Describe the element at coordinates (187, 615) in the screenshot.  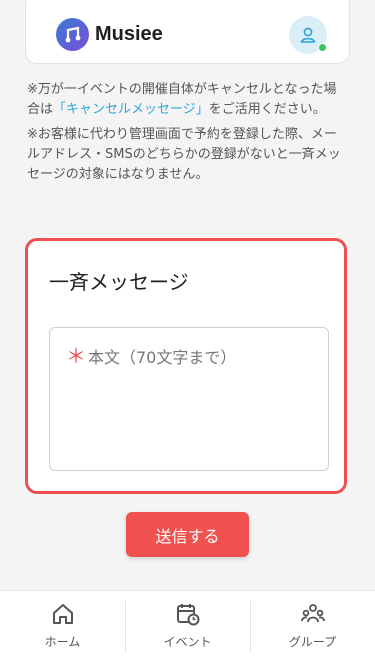
I see `calendar-clock-icon` at that location.